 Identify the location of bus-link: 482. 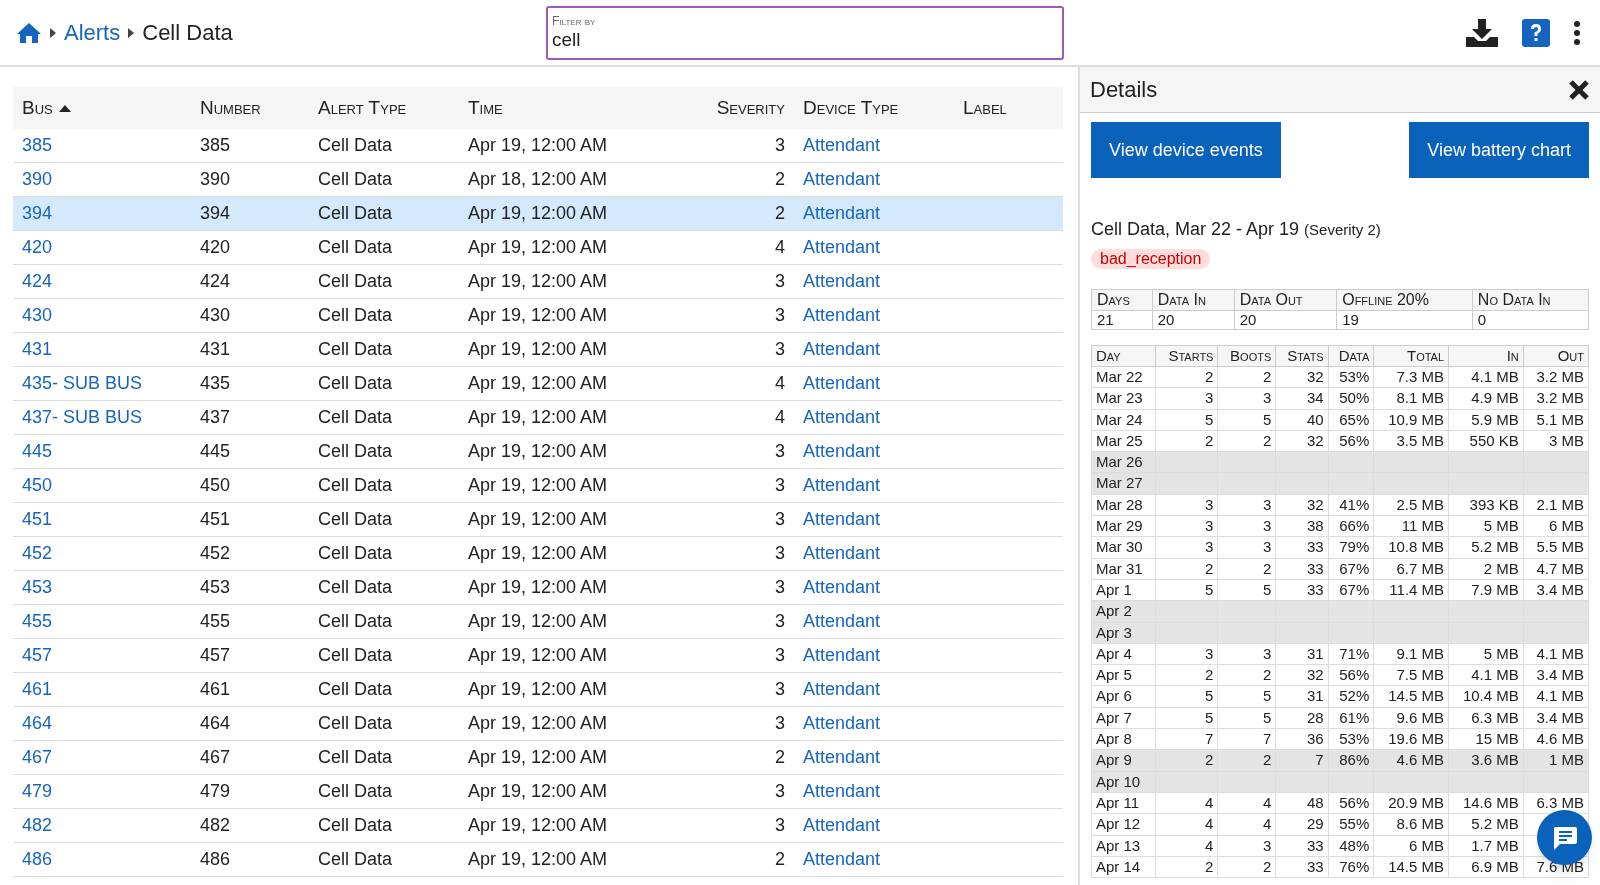
(37, 825).